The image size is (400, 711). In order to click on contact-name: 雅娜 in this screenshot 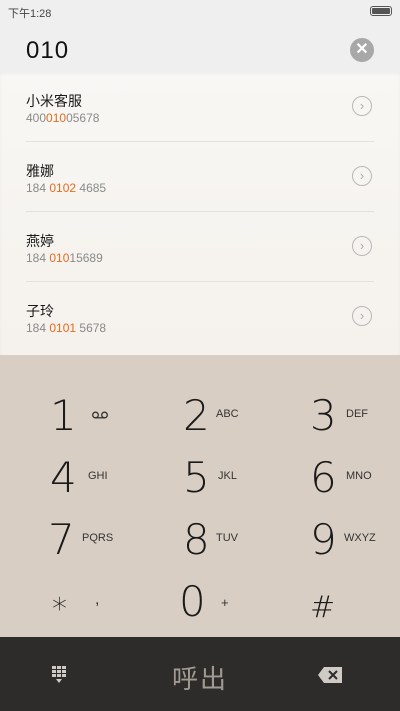, I will do `click(40, 171)`.